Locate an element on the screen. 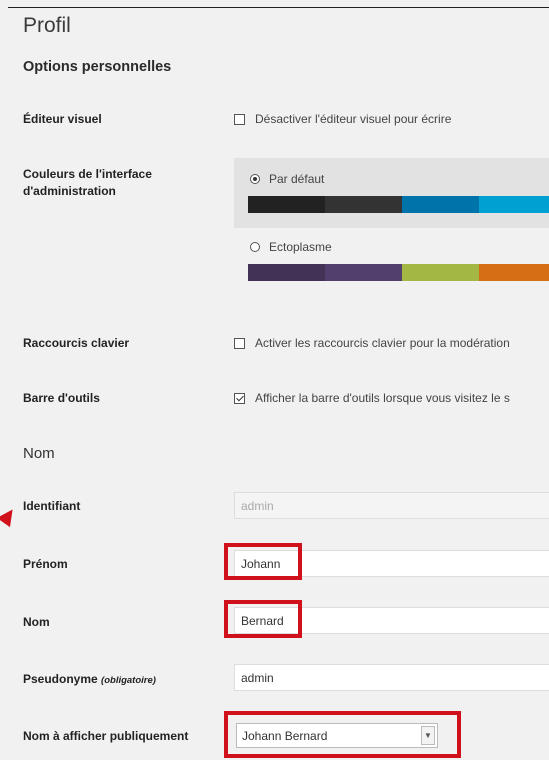 This screenshot has height=760, width=549. required-note: (obligatoire) is located at coordinates (128, 680).